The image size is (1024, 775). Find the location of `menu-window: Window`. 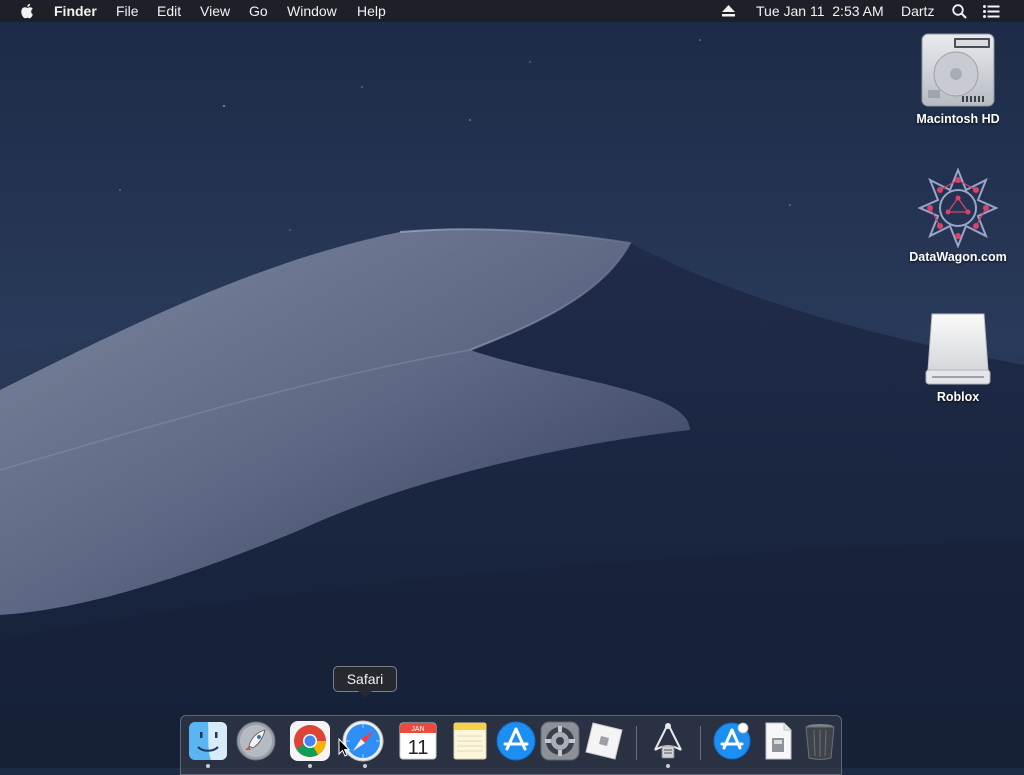

menu-window: Window is located at coordinates (312, 11).